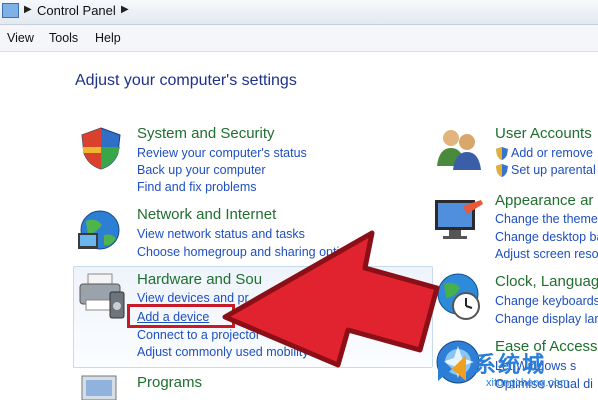  What do you see at coordinates (452, 368) in the screenshot?
I see `watermark-logo-icon` at bounding box center [452, 368].